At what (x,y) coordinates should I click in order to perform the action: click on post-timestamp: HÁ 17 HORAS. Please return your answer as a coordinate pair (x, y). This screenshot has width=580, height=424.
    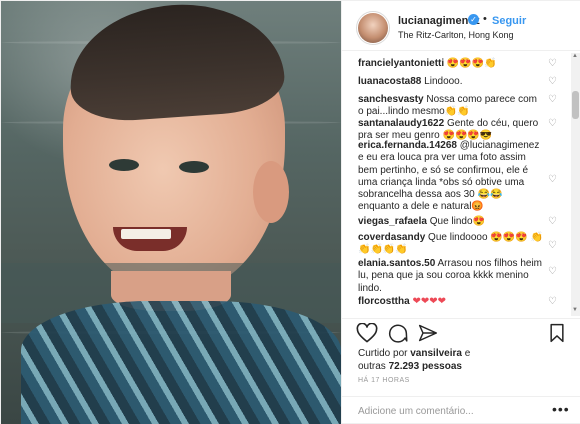
    Looking at the image, I should click on (384, 380).